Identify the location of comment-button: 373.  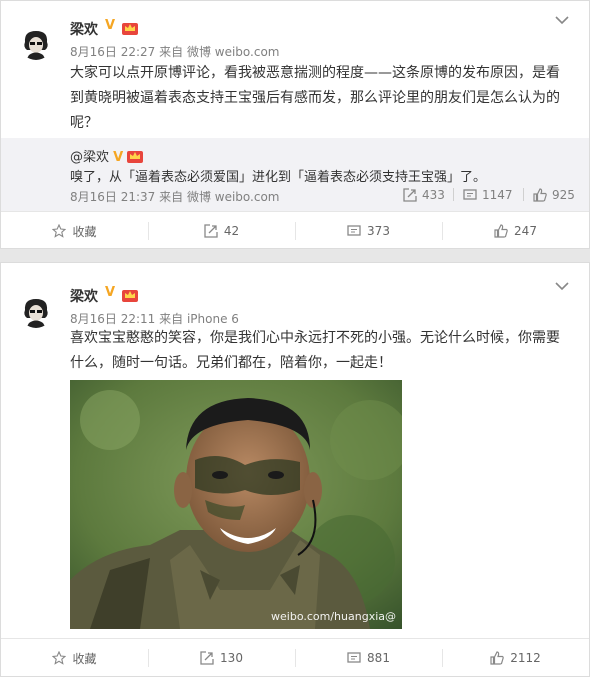
(368, 231).